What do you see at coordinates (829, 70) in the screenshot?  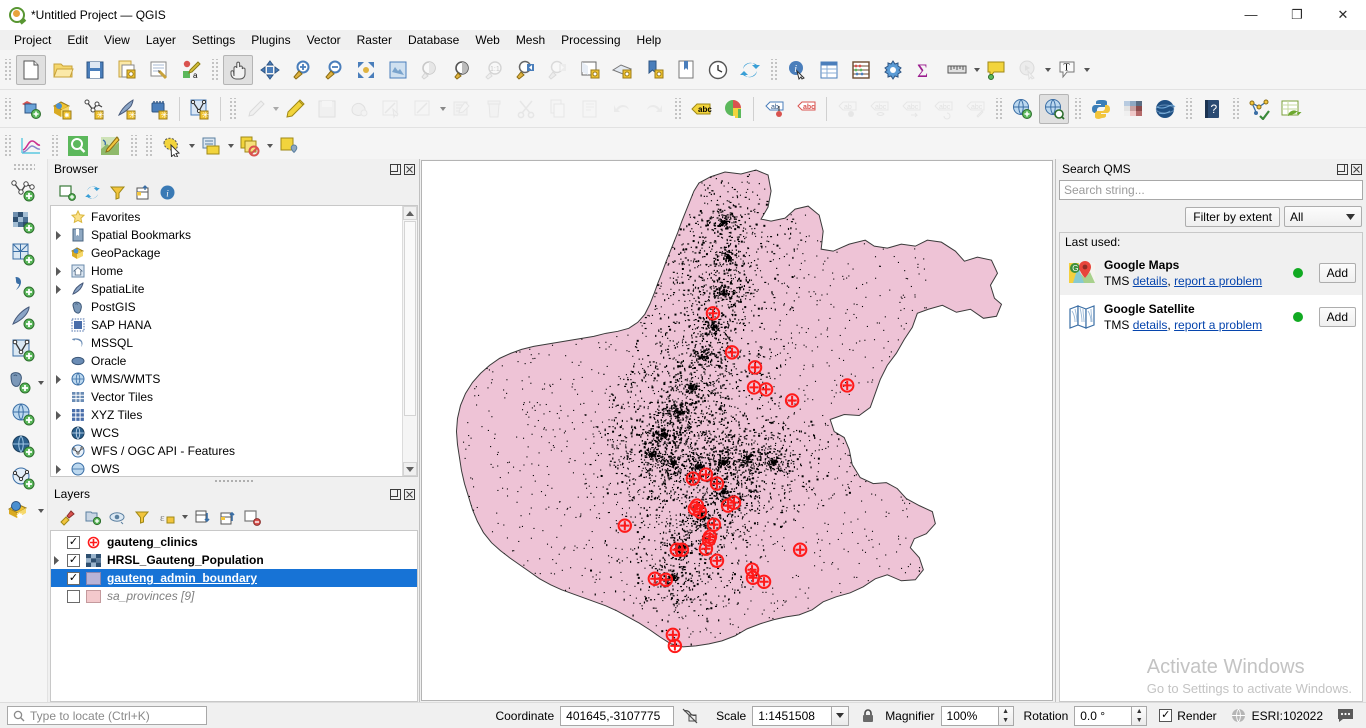 I see `open-attribute-table-button` at bounding box center [829, 70].